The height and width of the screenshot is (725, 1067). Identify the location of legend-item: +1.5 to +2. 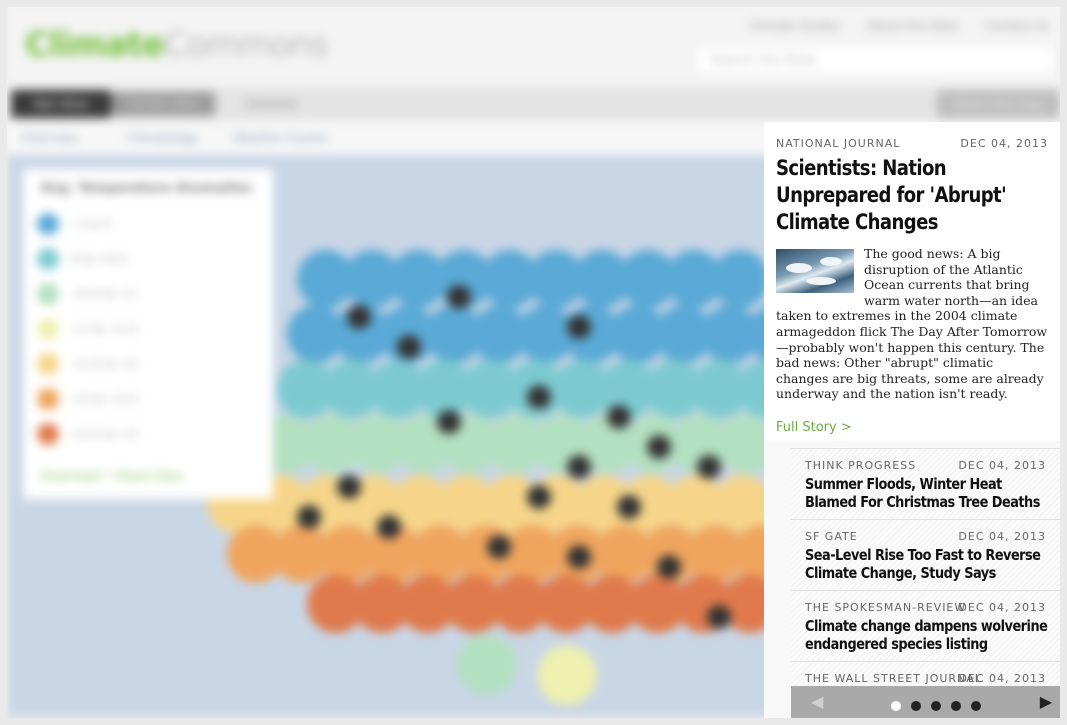
(147, 365).